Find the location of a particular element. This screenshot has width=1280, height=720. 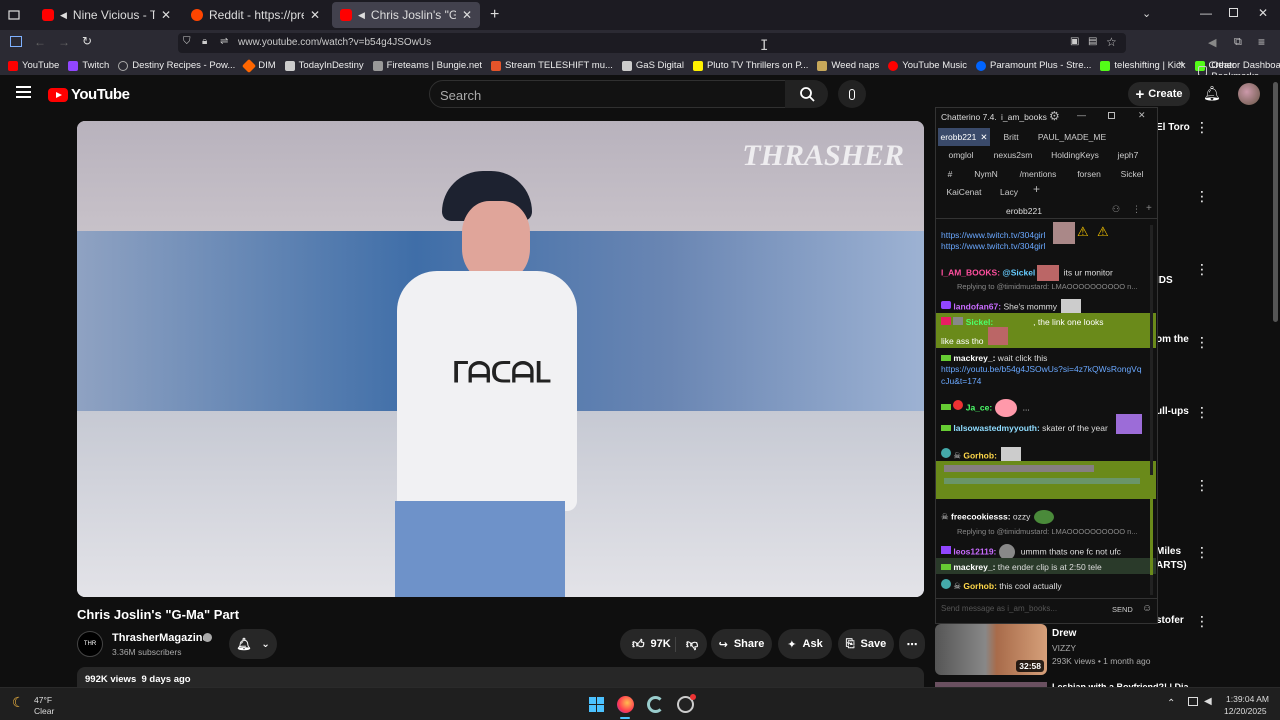

chat-username: freecookiesss: is located at coordinates (981, 516).